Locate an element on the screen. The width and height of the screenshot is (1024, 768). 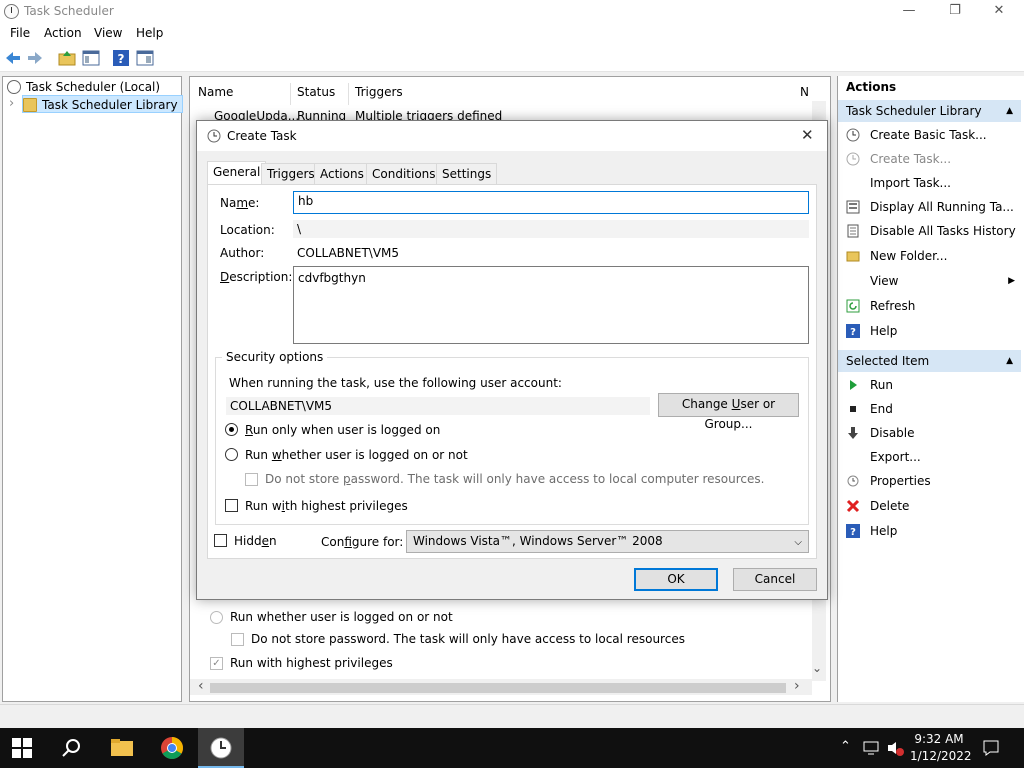
action-run: Run is located at coordinates (929, 385).